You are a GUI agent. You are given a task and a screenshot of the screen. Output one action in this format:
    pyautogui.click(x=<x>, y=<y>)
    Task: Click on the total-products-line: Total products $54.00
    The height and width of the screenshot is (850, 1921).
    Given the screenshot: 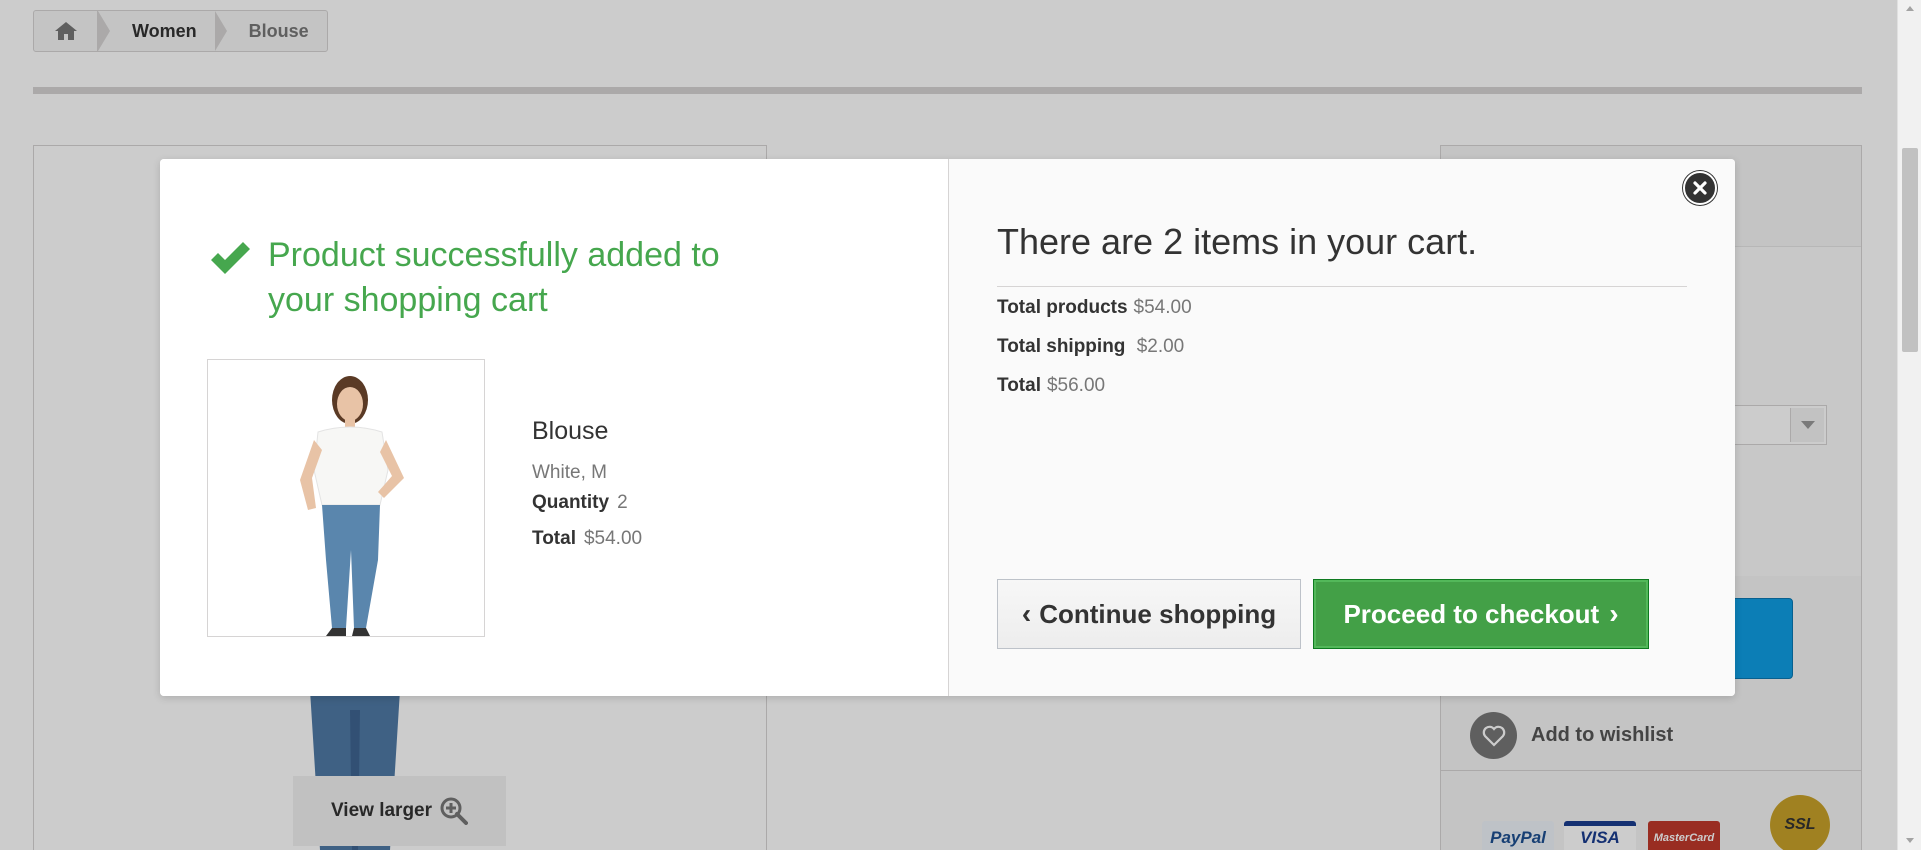 What is the action you would take?
    pyautogui.click(x=1094, y=308)
    